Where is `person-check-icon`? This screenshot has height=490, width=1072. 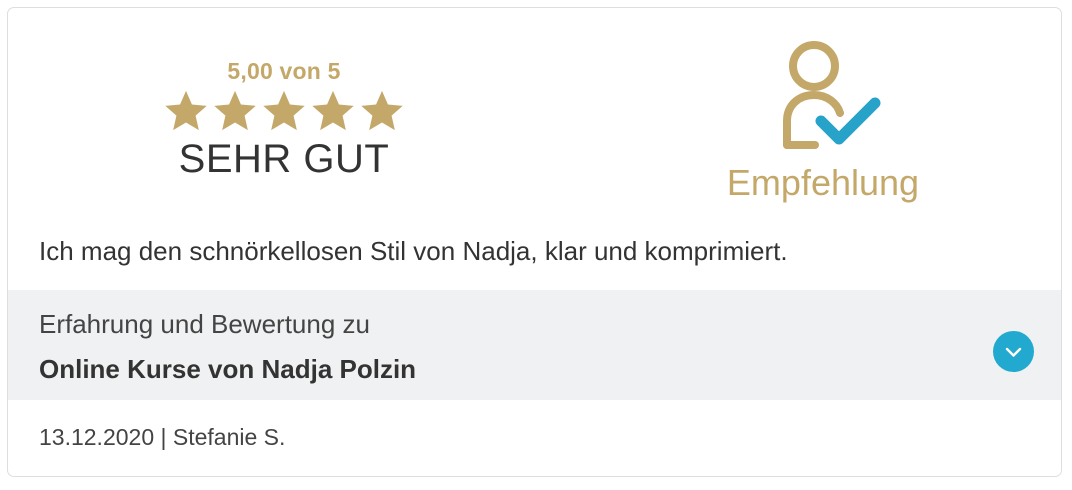 person-check-icon is located at coordinates (832, 95).